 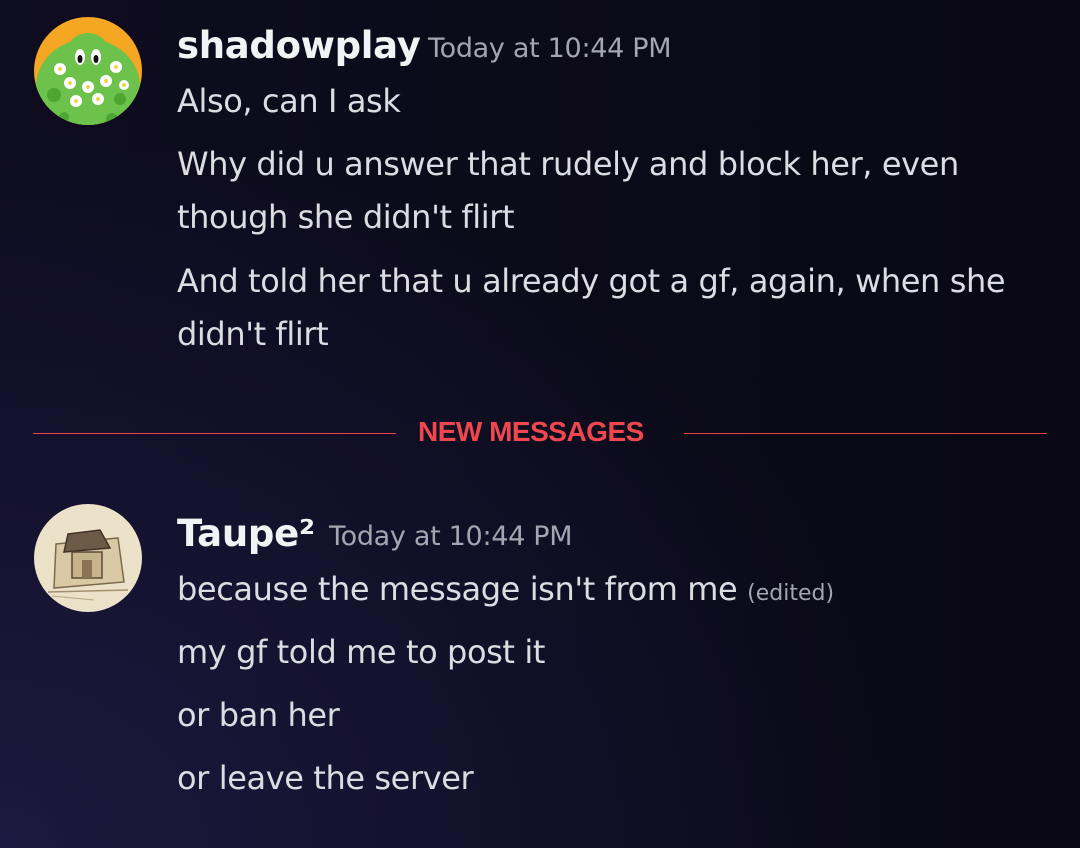 I want to click on message-line: or leave the server, so click(x=325, y=778).